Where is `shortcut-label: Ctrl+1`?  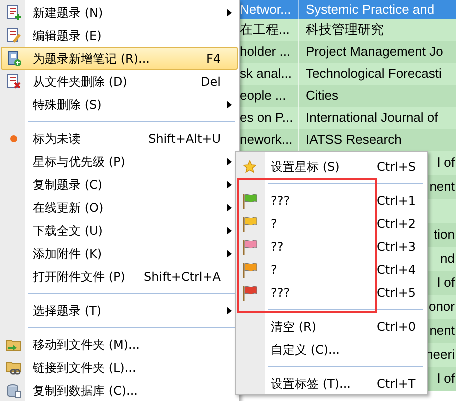
shortcut-label: Ctrl+1 is located at coordinates (397, 201).